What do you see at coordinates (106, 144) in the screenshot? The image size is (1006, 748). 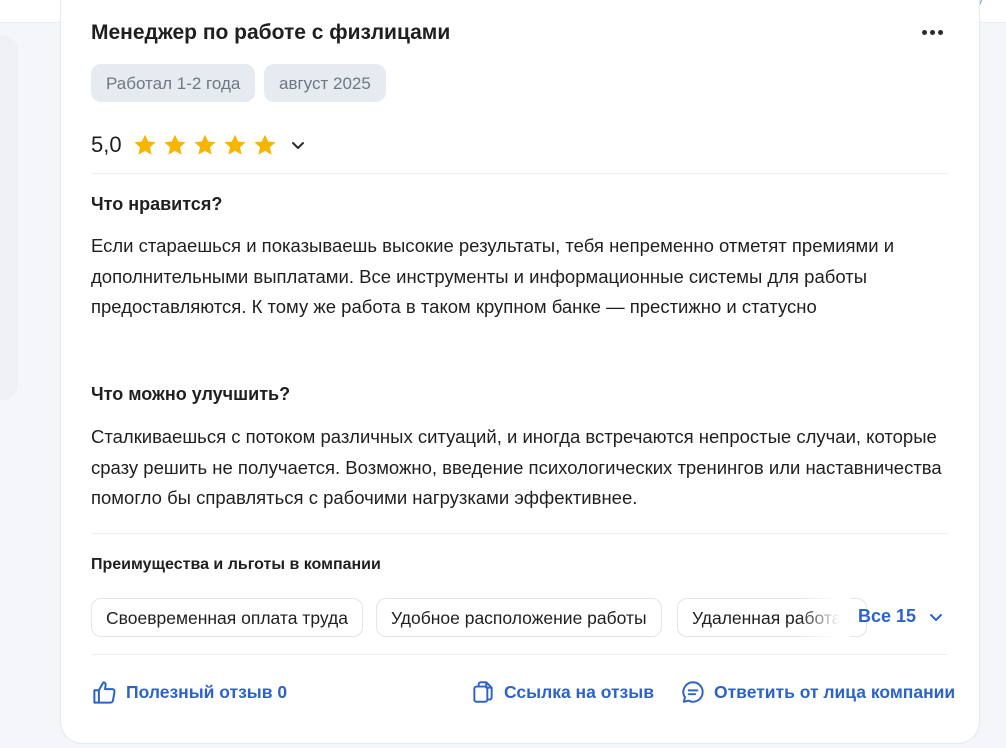 I see `rating-value: 5,0` at bounding box center [106, 144].